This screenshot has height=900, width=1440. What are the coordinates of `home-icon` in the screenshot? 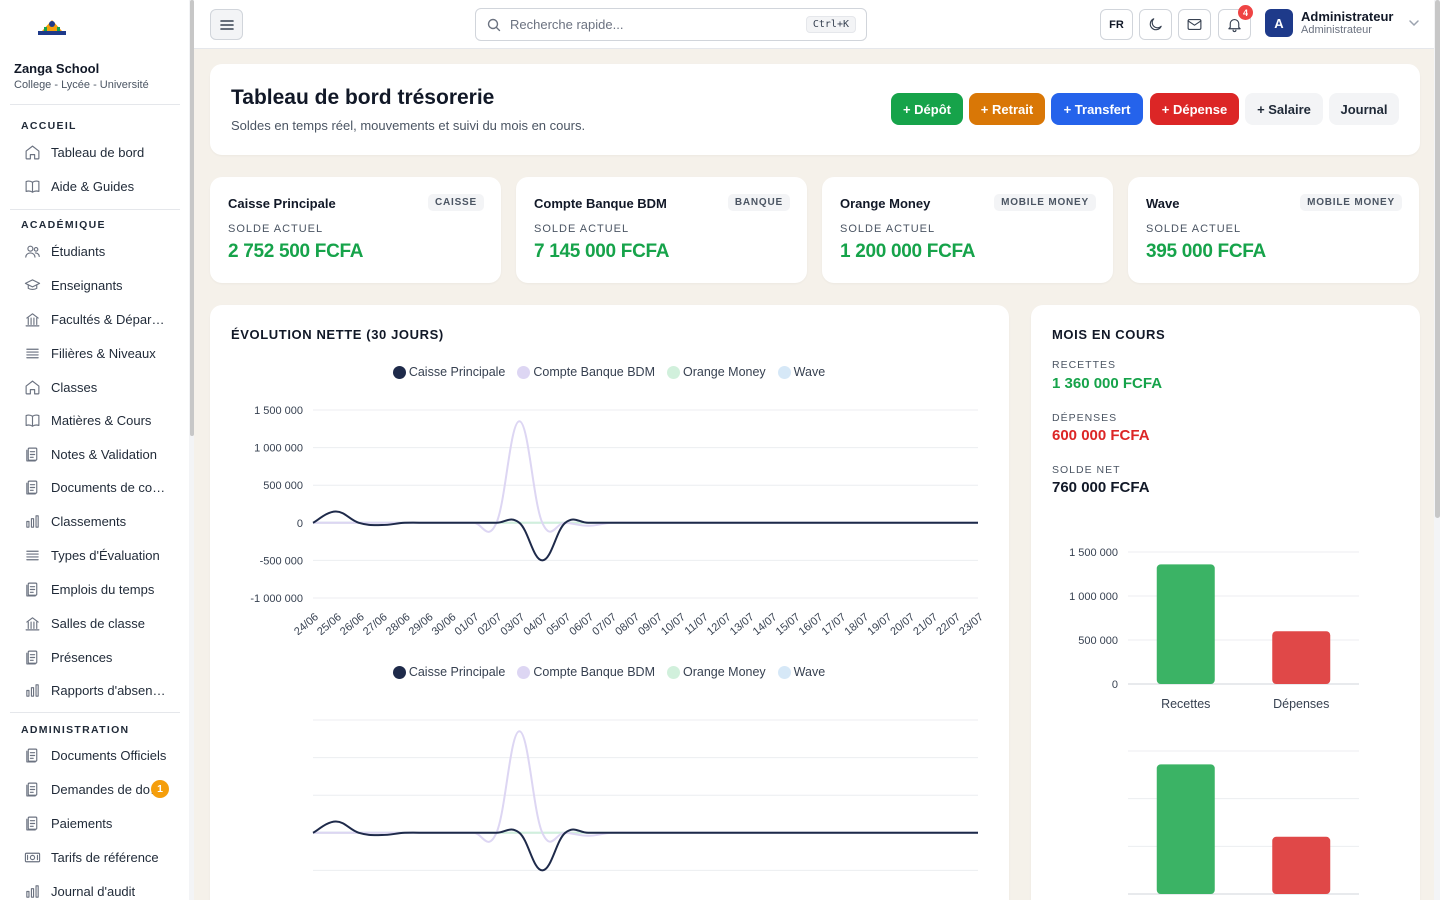 It's located at (32, 152).